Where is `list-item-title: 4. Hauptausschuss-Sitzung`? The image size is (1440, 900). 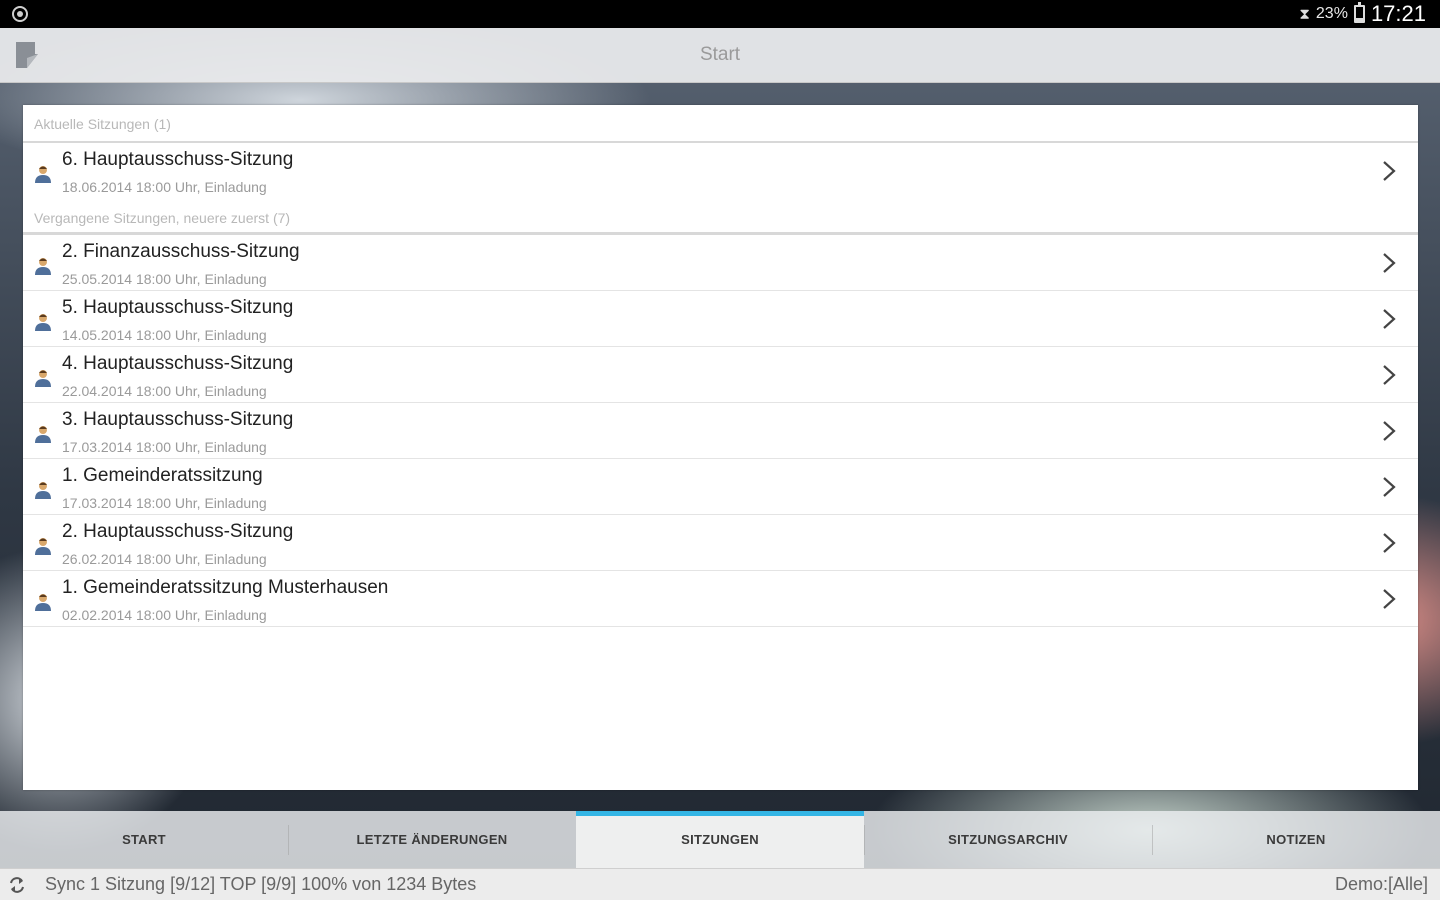 list-item-title: 4. Hauptausschuss-Sitzung is located at coordinates (178, 363).